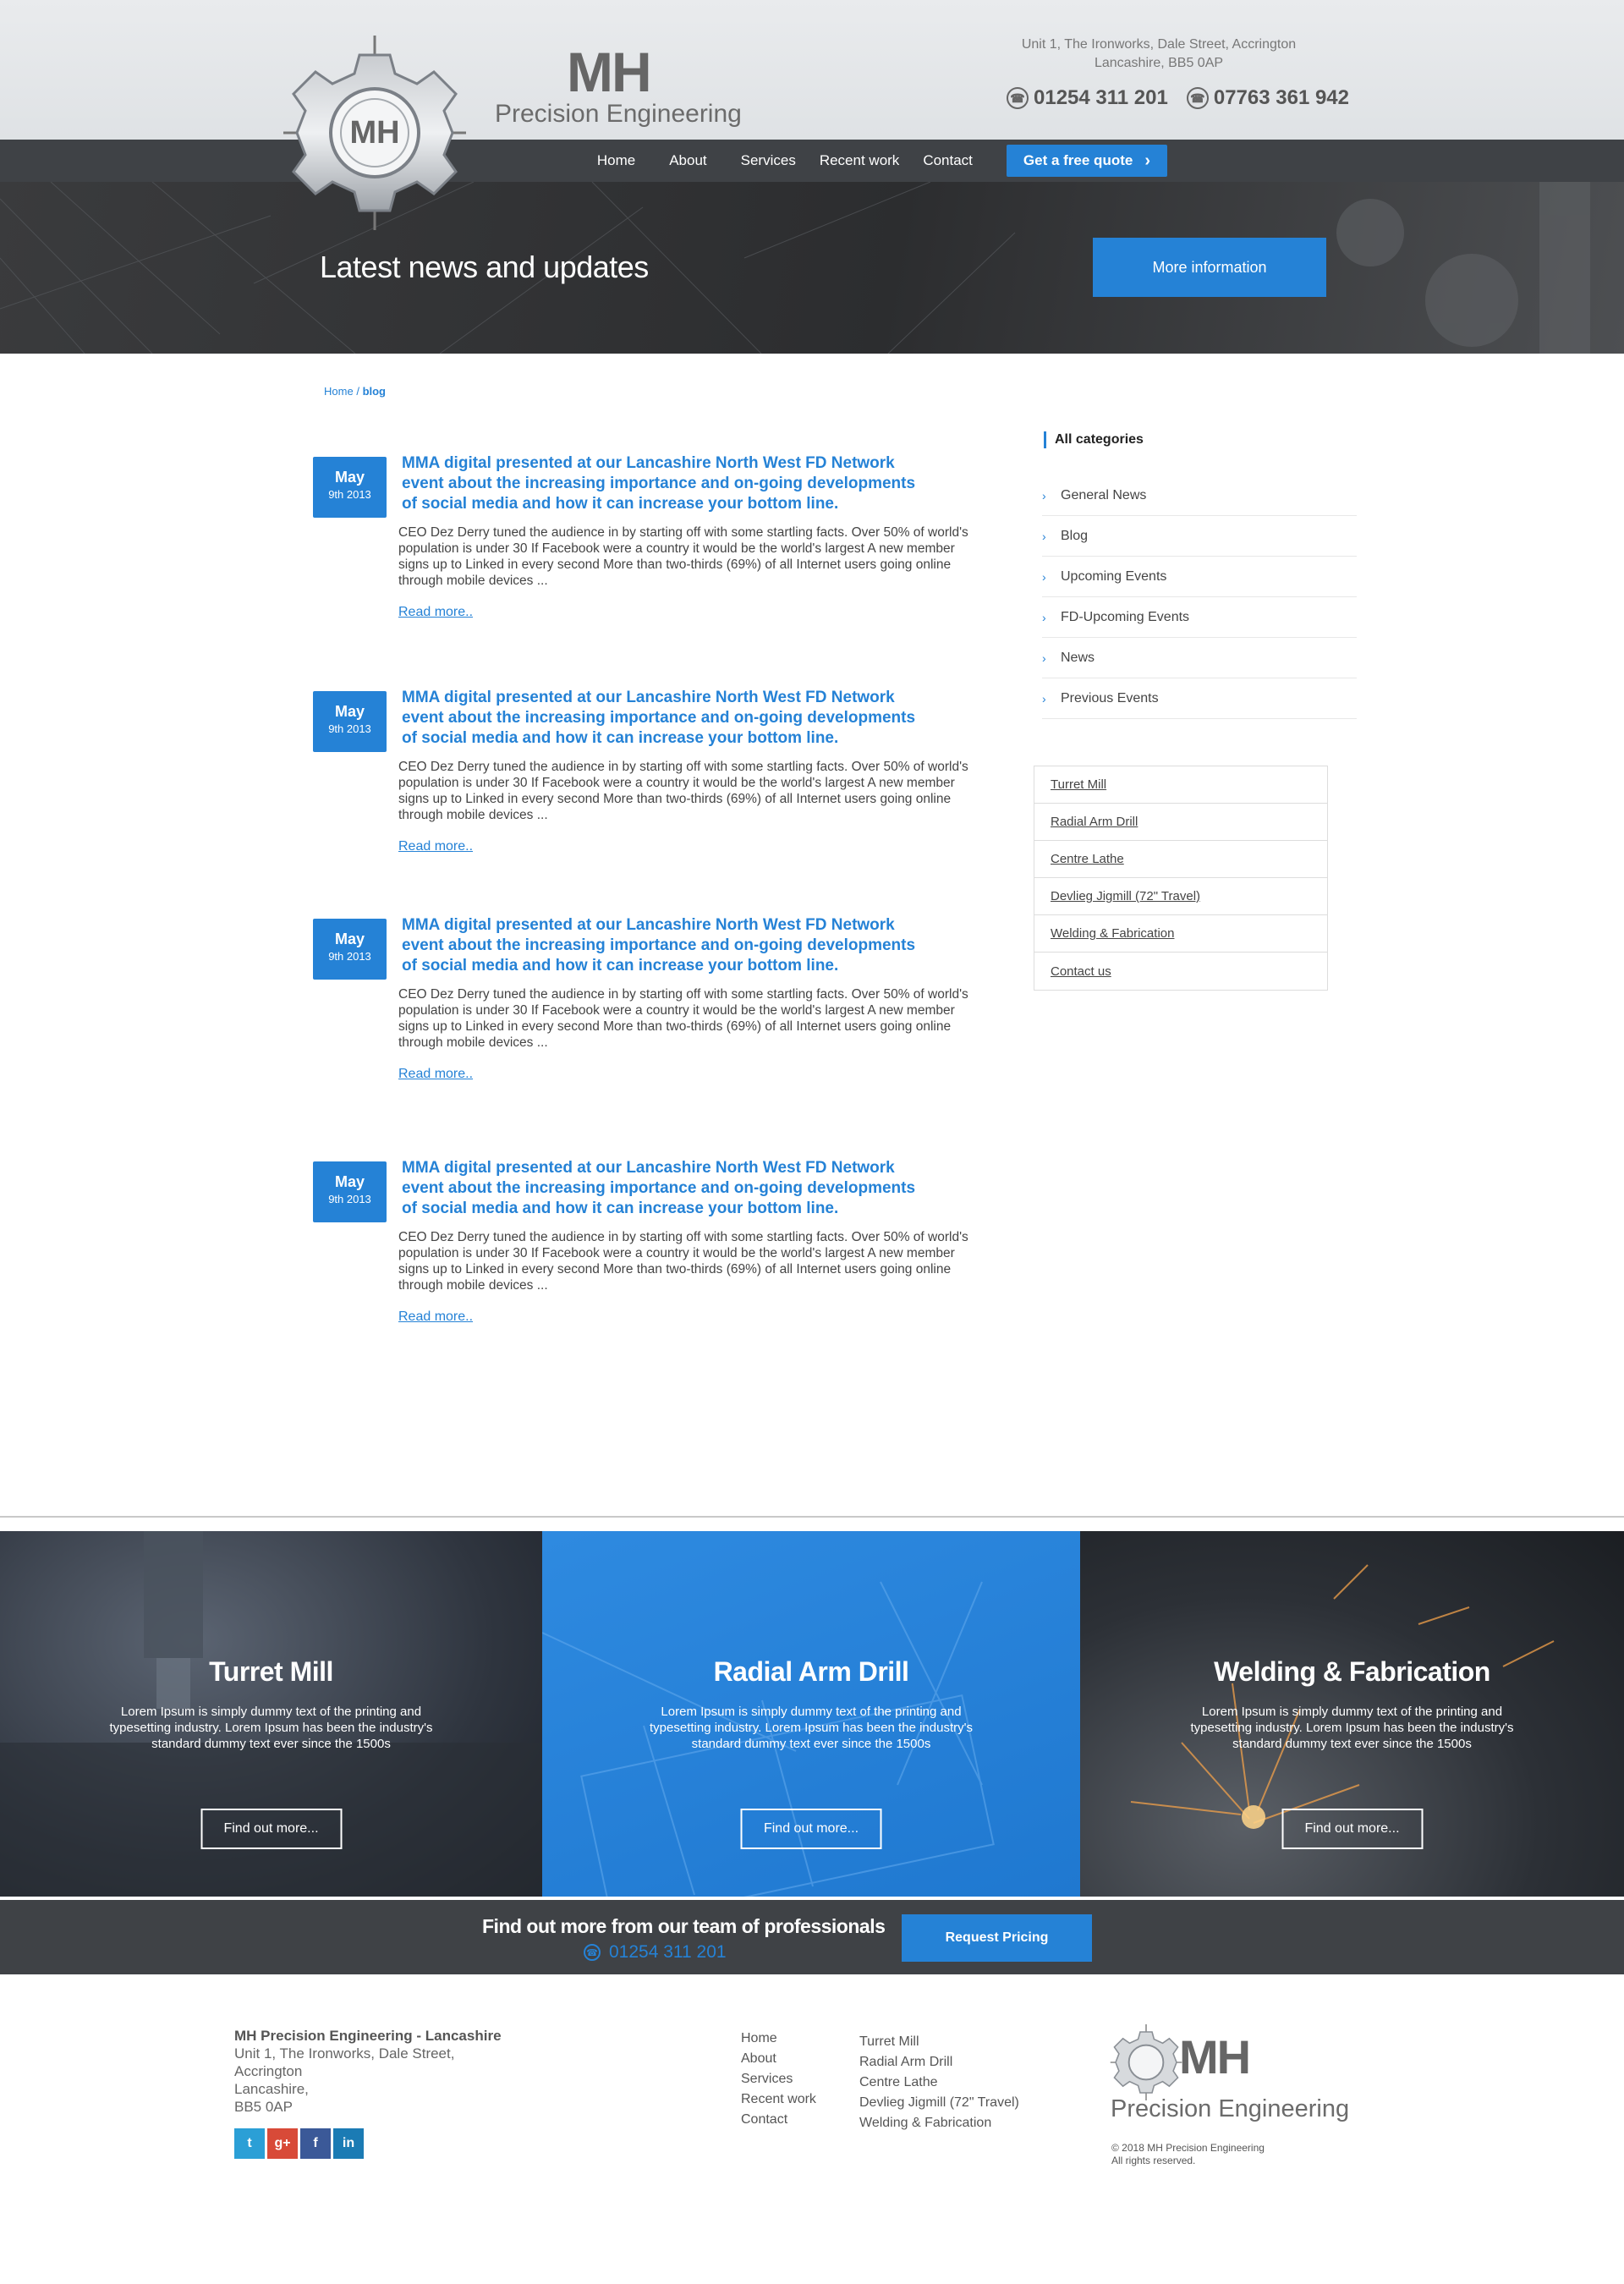  What do you see at coordinates (618, 87) in the screenshot?
I see `brand-text: MH Precision Engineering` at bounding box center [618, 87].